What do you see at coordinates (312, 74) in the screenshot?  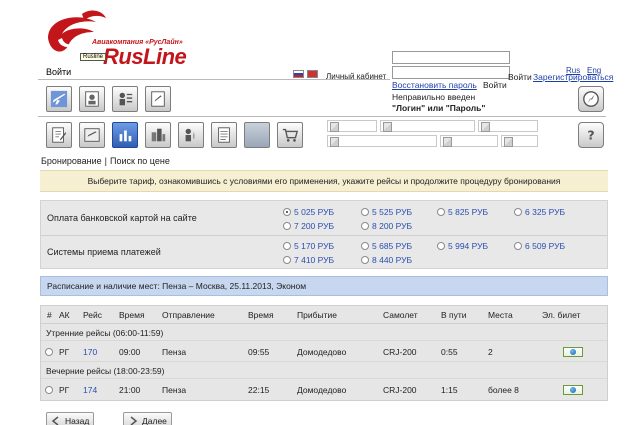 I see `flag-en-icon` at bounding box center [312, 74].